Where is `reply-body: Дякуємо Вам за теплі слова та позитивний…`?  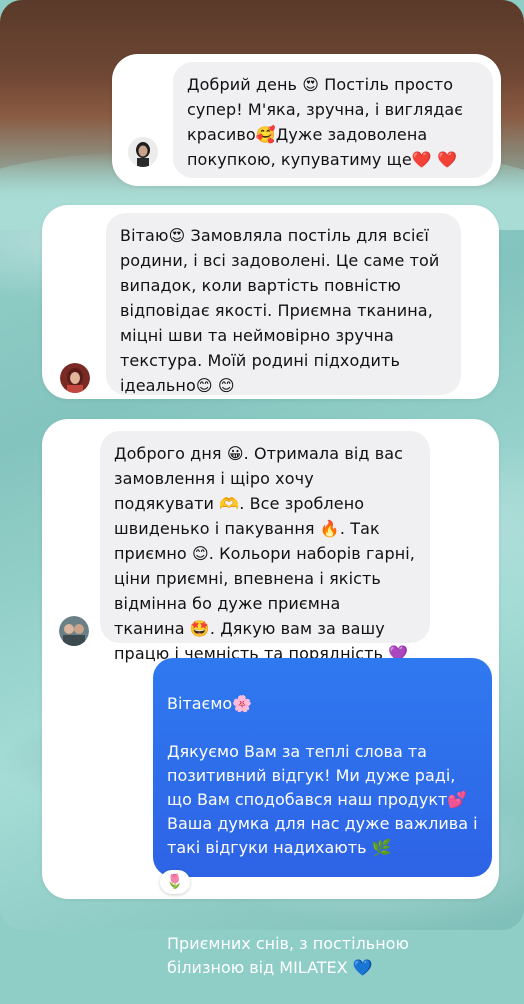
reply-body: Дякуємо Вам за теплі слова та позитивний… is located at coordinates (322, 799).